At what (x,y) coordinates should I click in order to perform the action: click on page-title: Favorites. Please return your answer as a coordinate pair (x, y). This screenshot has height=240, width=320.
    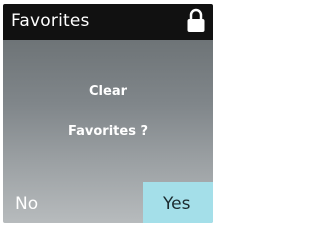
    Looking at the image, I should click on (50, 21).